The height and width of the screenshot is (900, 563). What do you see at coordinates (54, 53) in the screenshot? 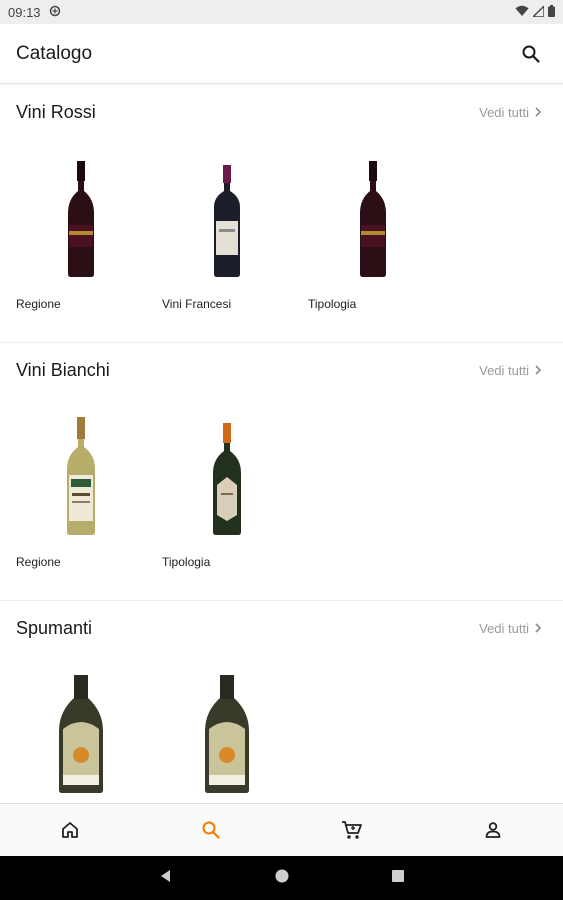
I see `page-title: Catalogo` at bounding box center [54, 53].